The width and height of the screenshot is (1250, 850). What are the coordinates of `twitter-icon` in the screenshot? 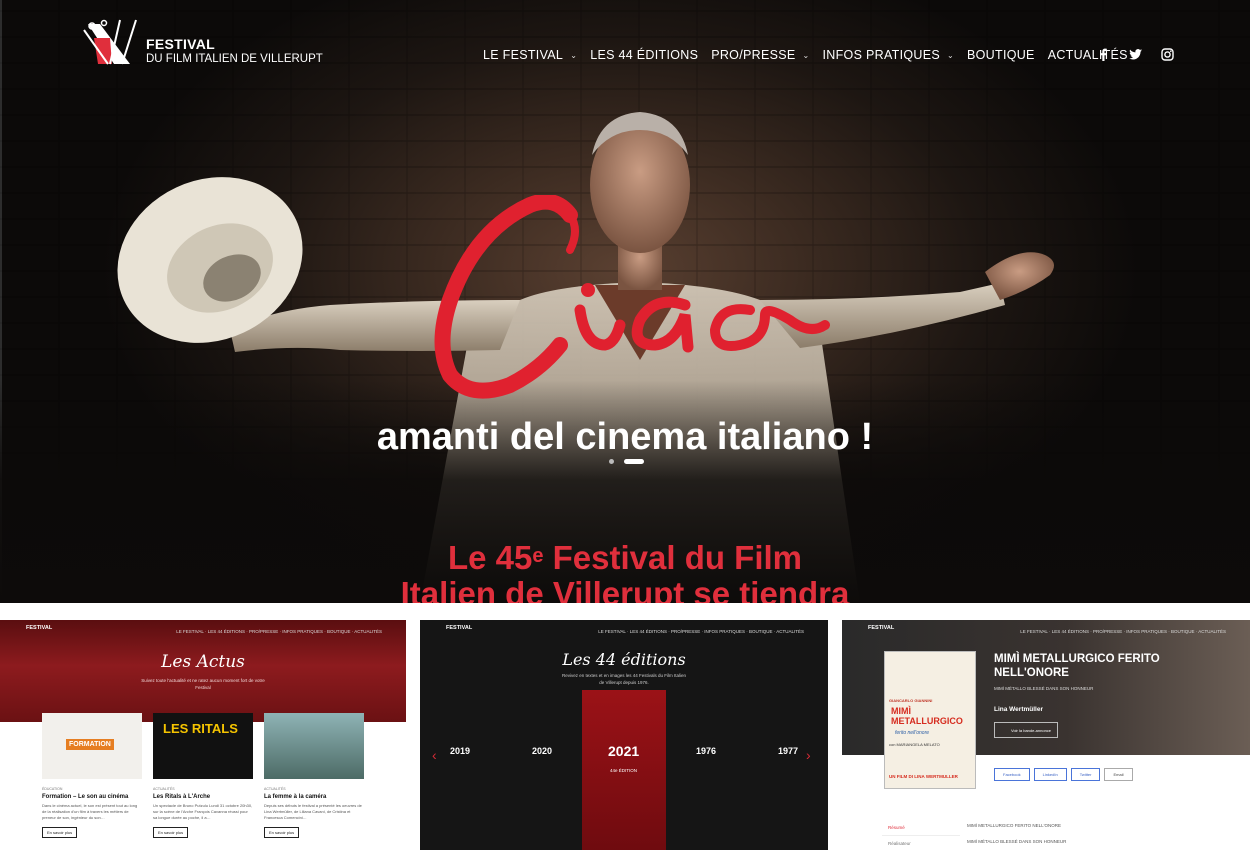 It's located at (1135, 54).